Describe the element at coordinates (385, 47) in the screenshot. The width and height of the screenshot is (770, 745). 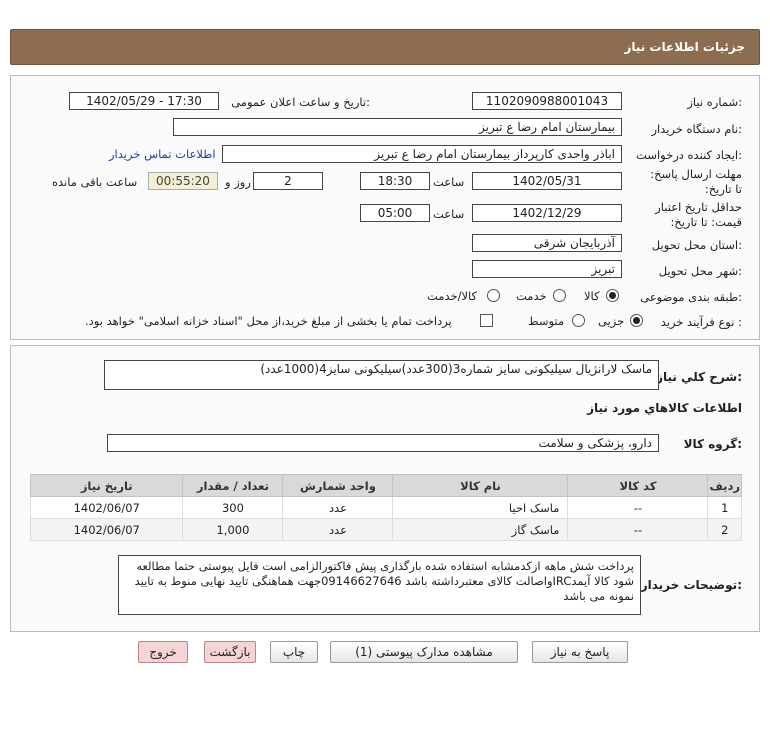
I see `page-header: جزئیات اطلاعات نیاز` at that location.